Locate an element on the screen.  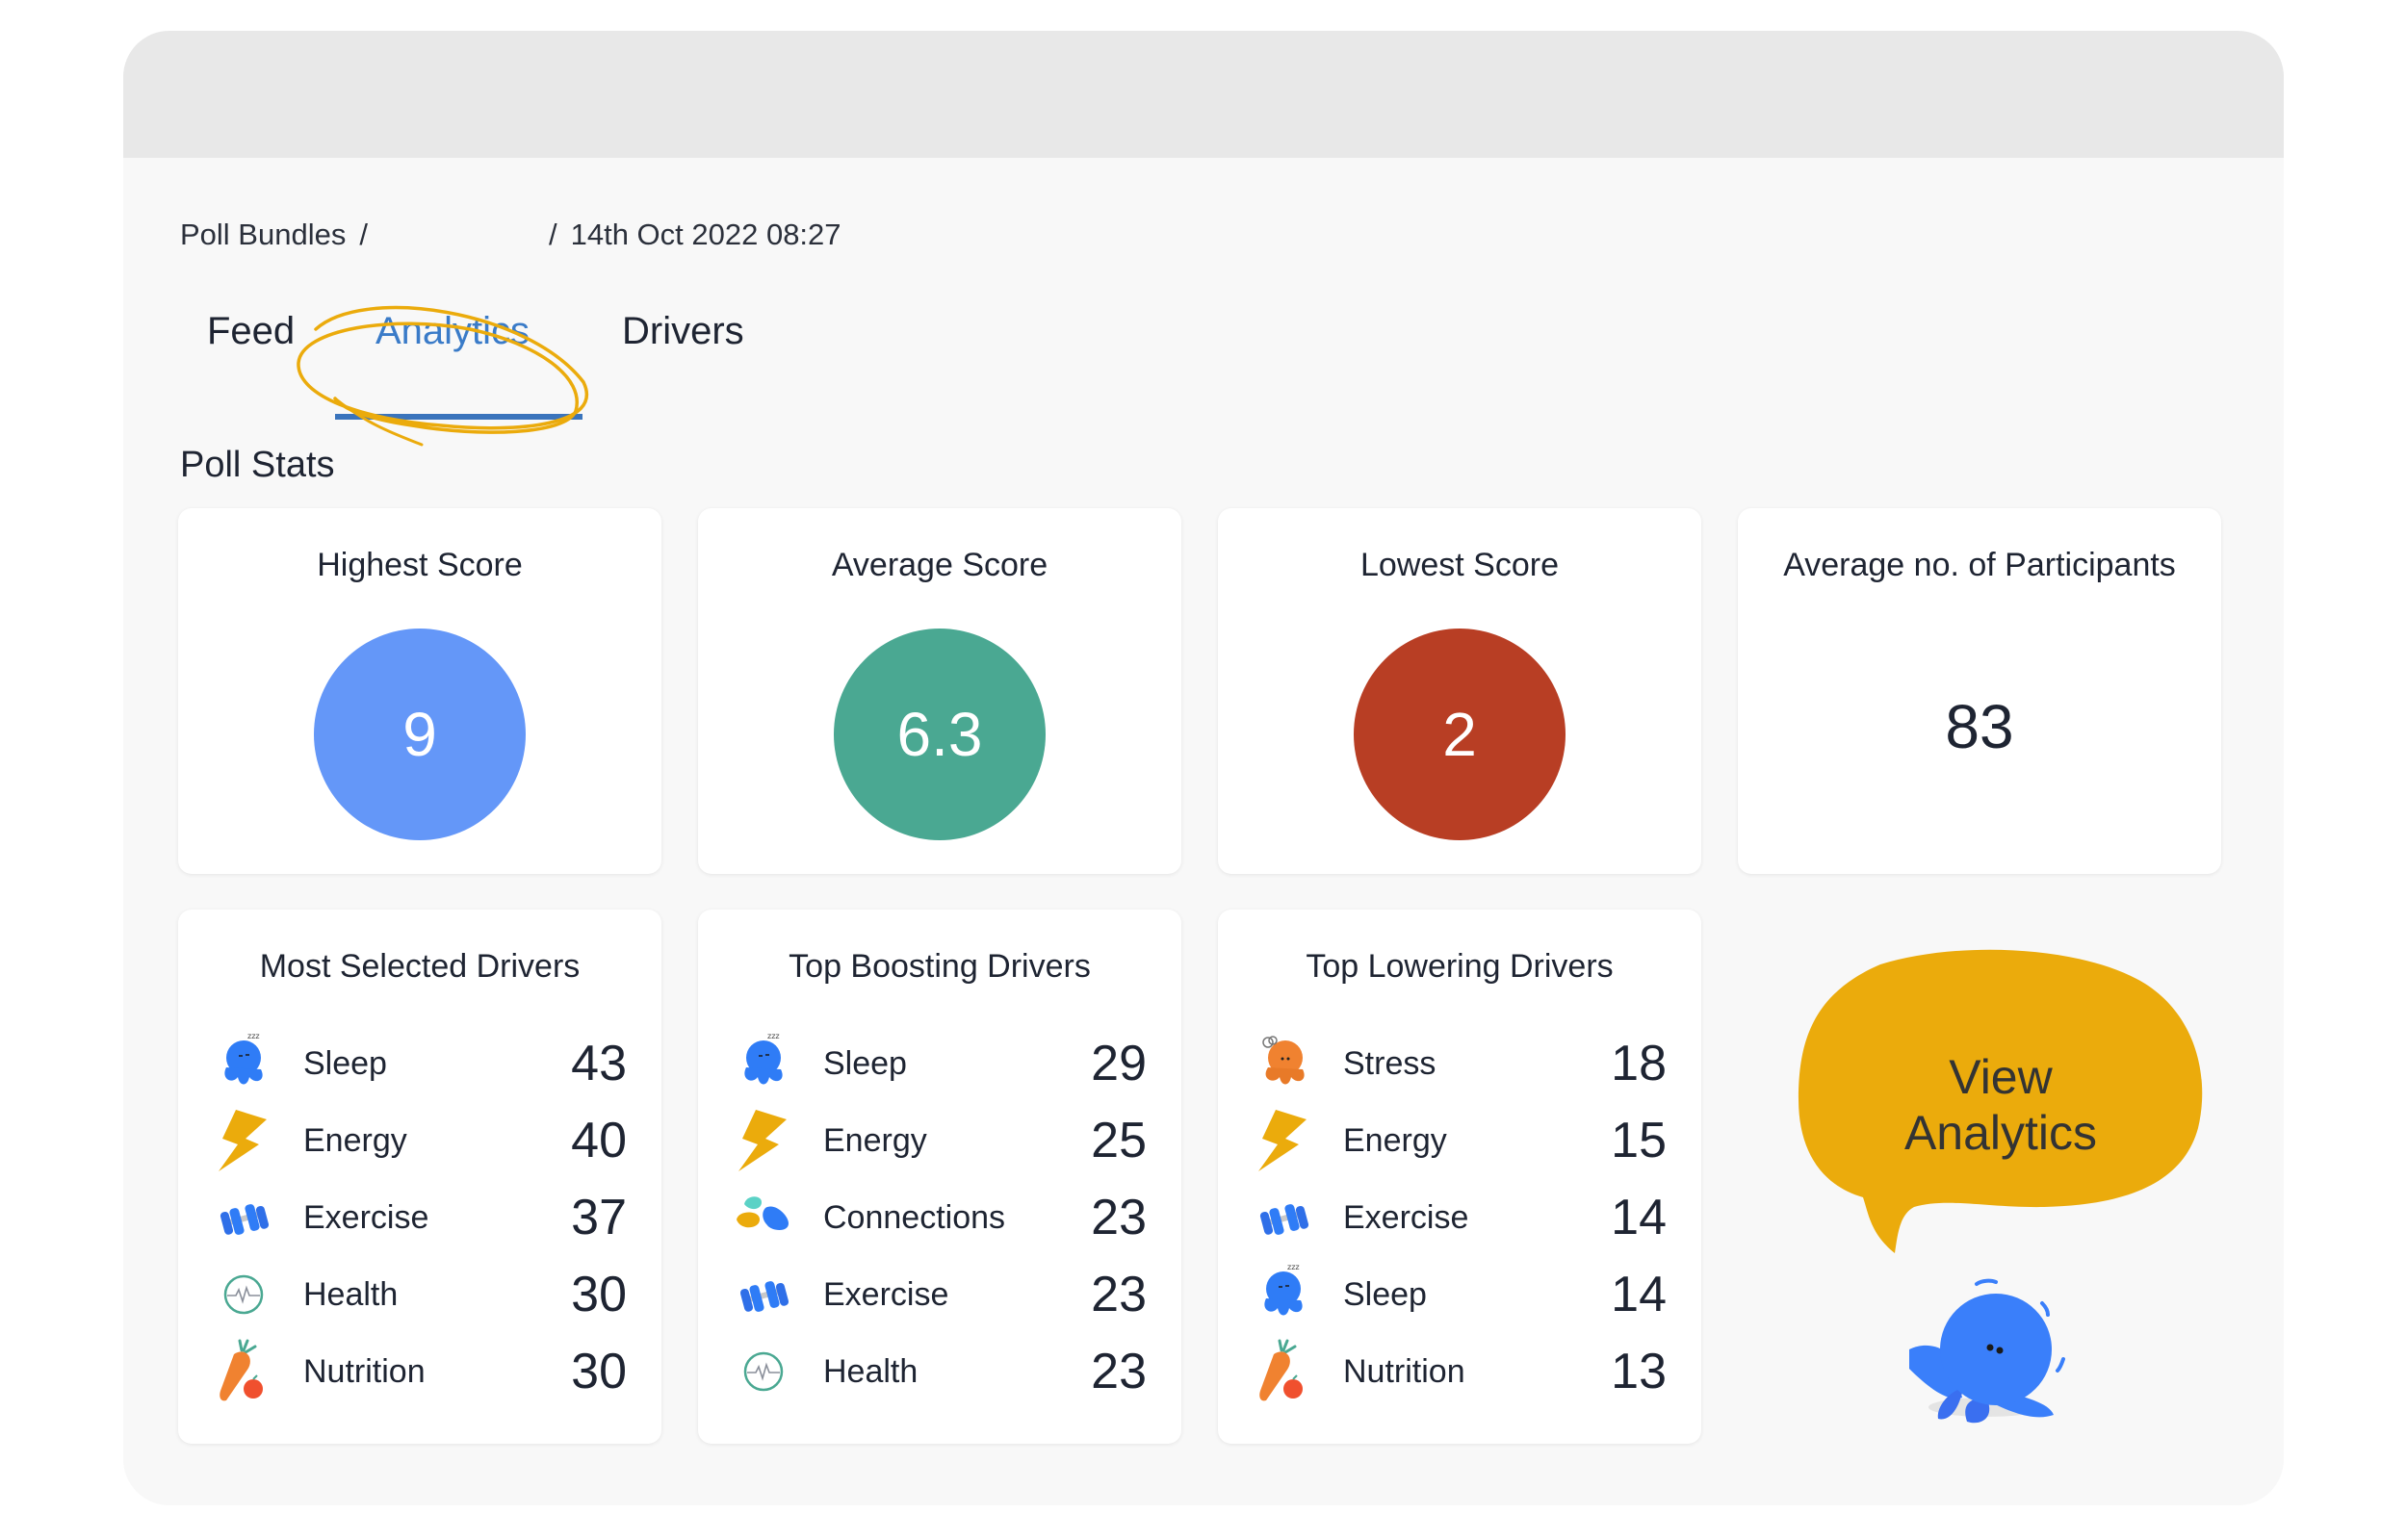
driver-row: Health 30 is located at coordinates (420, 1294).